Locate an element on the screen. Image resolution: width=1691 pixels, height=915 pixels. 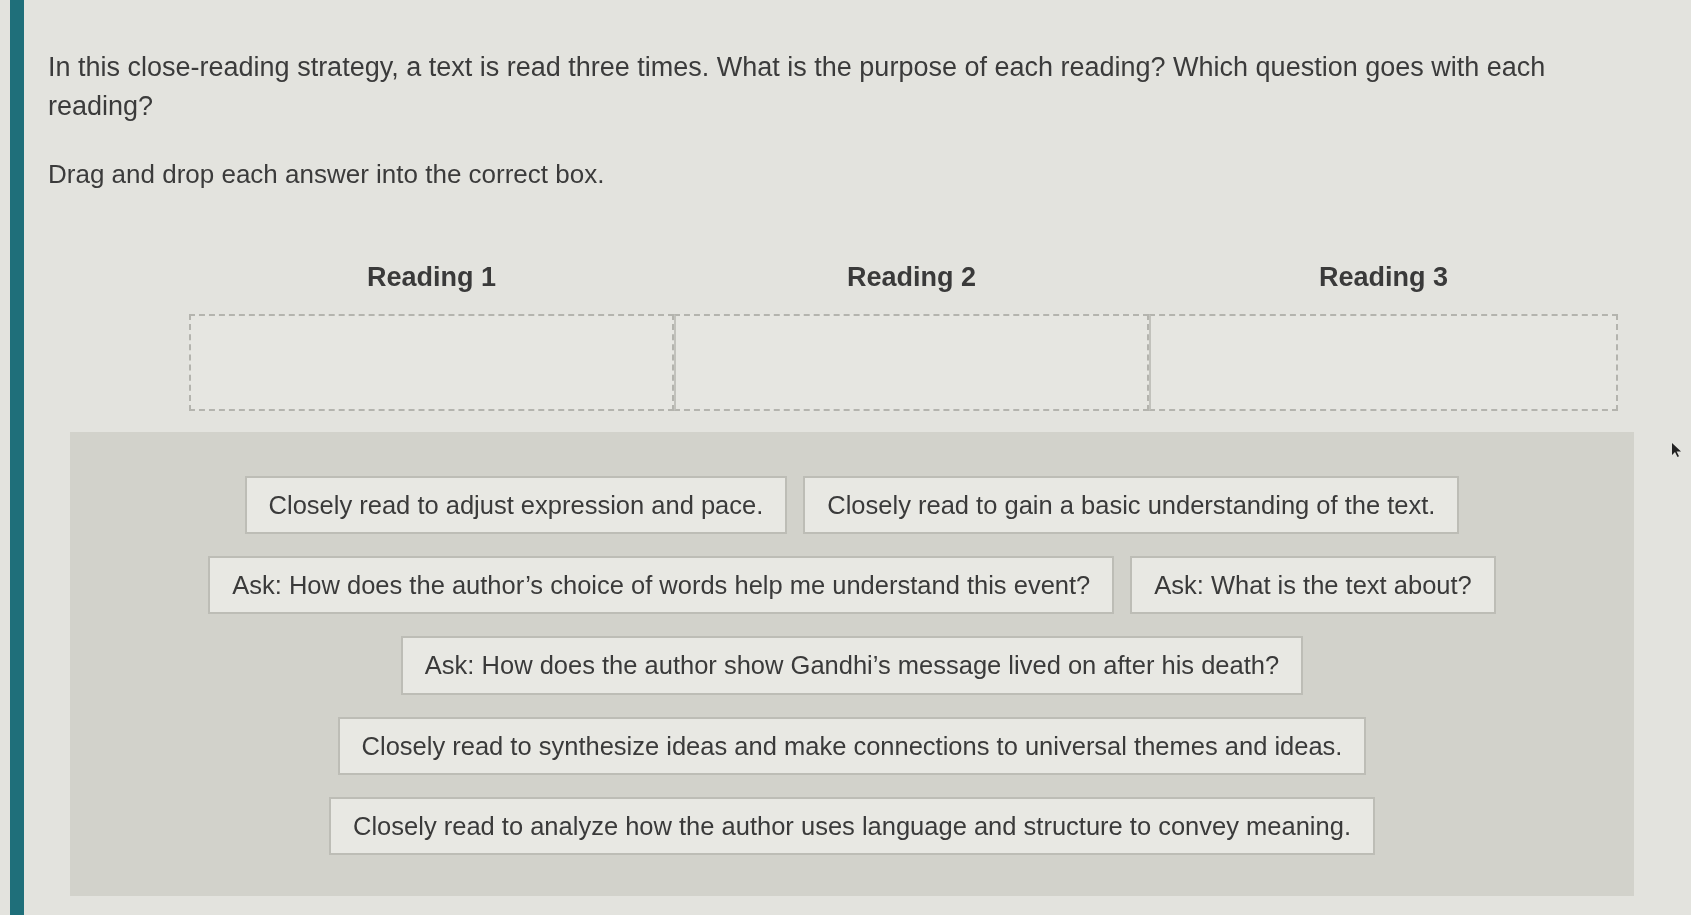
answer-tile: Ask: What is the text about? is located at coordinates (1313, 585).